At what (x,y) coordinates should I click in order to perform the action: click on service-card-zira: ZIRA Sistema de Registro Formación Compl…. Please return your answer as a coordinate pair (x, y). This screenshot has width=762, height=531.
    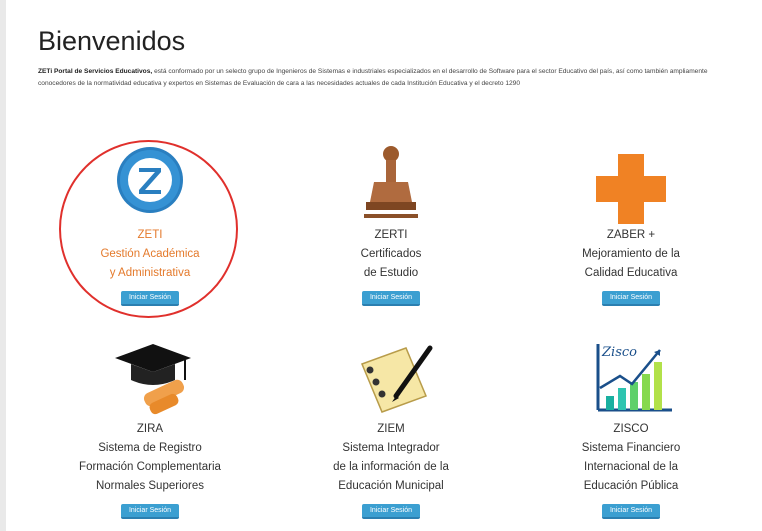
    Looking at the image, I should click on (150, 429).